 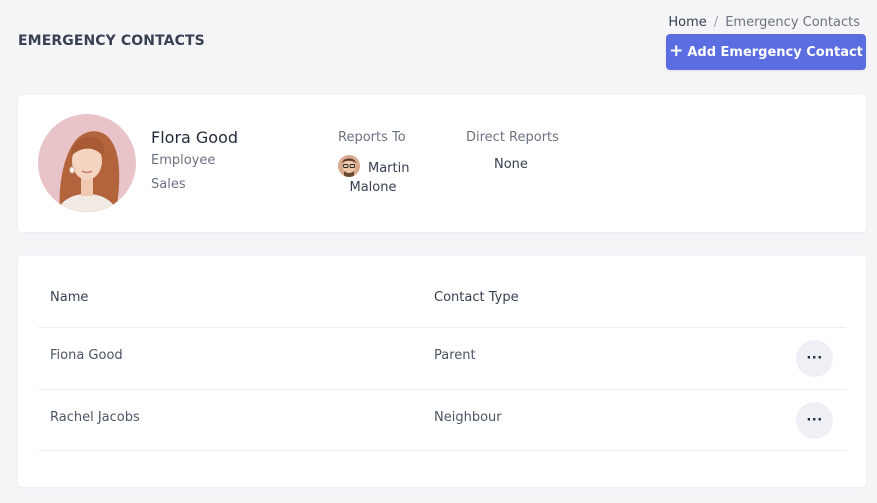 What do you see at coordinates (183, 160) in the screenshot?
I see `employee-role: Employee` at bounding box center [183, 160].